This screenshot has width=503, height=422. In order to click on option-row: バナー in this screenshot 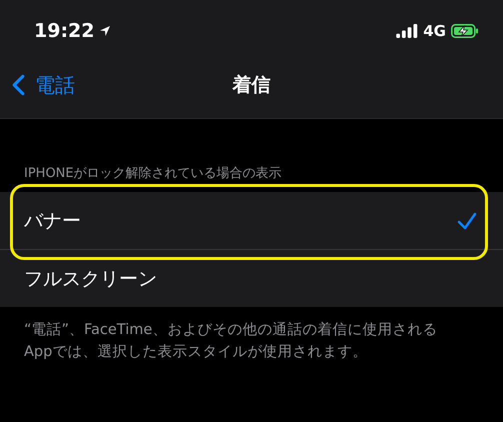, I will do `click(251, 220)`.